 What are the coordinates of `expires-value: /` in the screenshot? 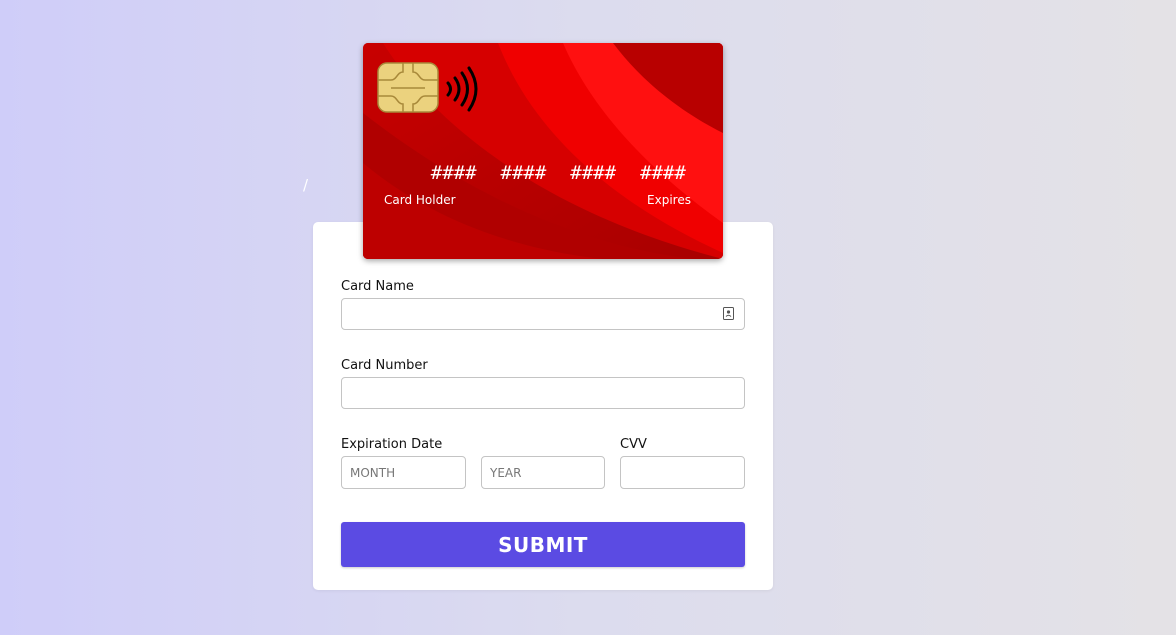 It's located at (306, 185).